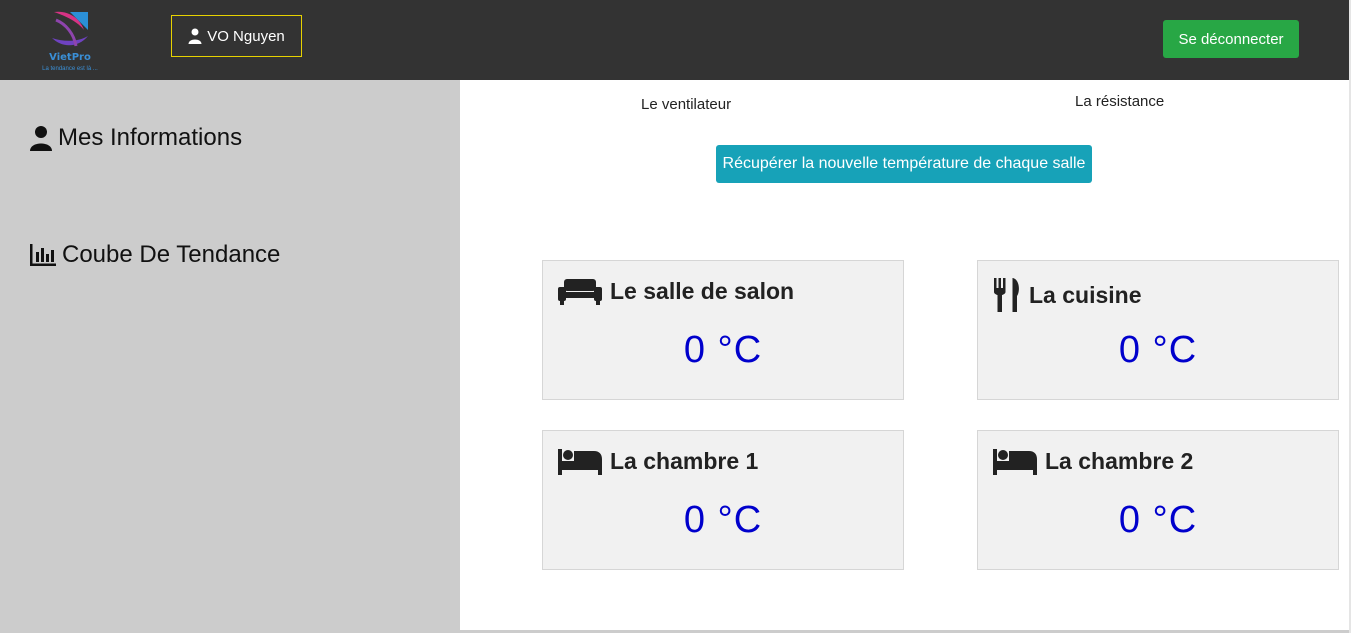 Image resolution: width=1351 pixels, height=633 pixels. I want to click on room-card-header: La cuisine, so click(1067, 295).